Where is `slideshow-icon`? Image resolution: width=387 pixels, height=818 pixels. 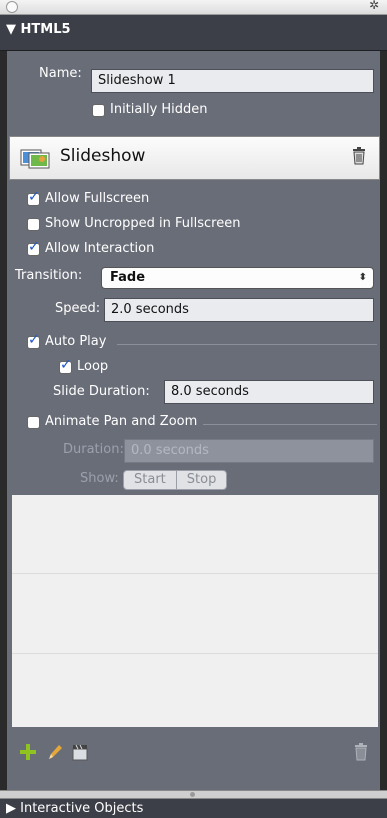
slideshow-icon is located at coordinates (35, 159).